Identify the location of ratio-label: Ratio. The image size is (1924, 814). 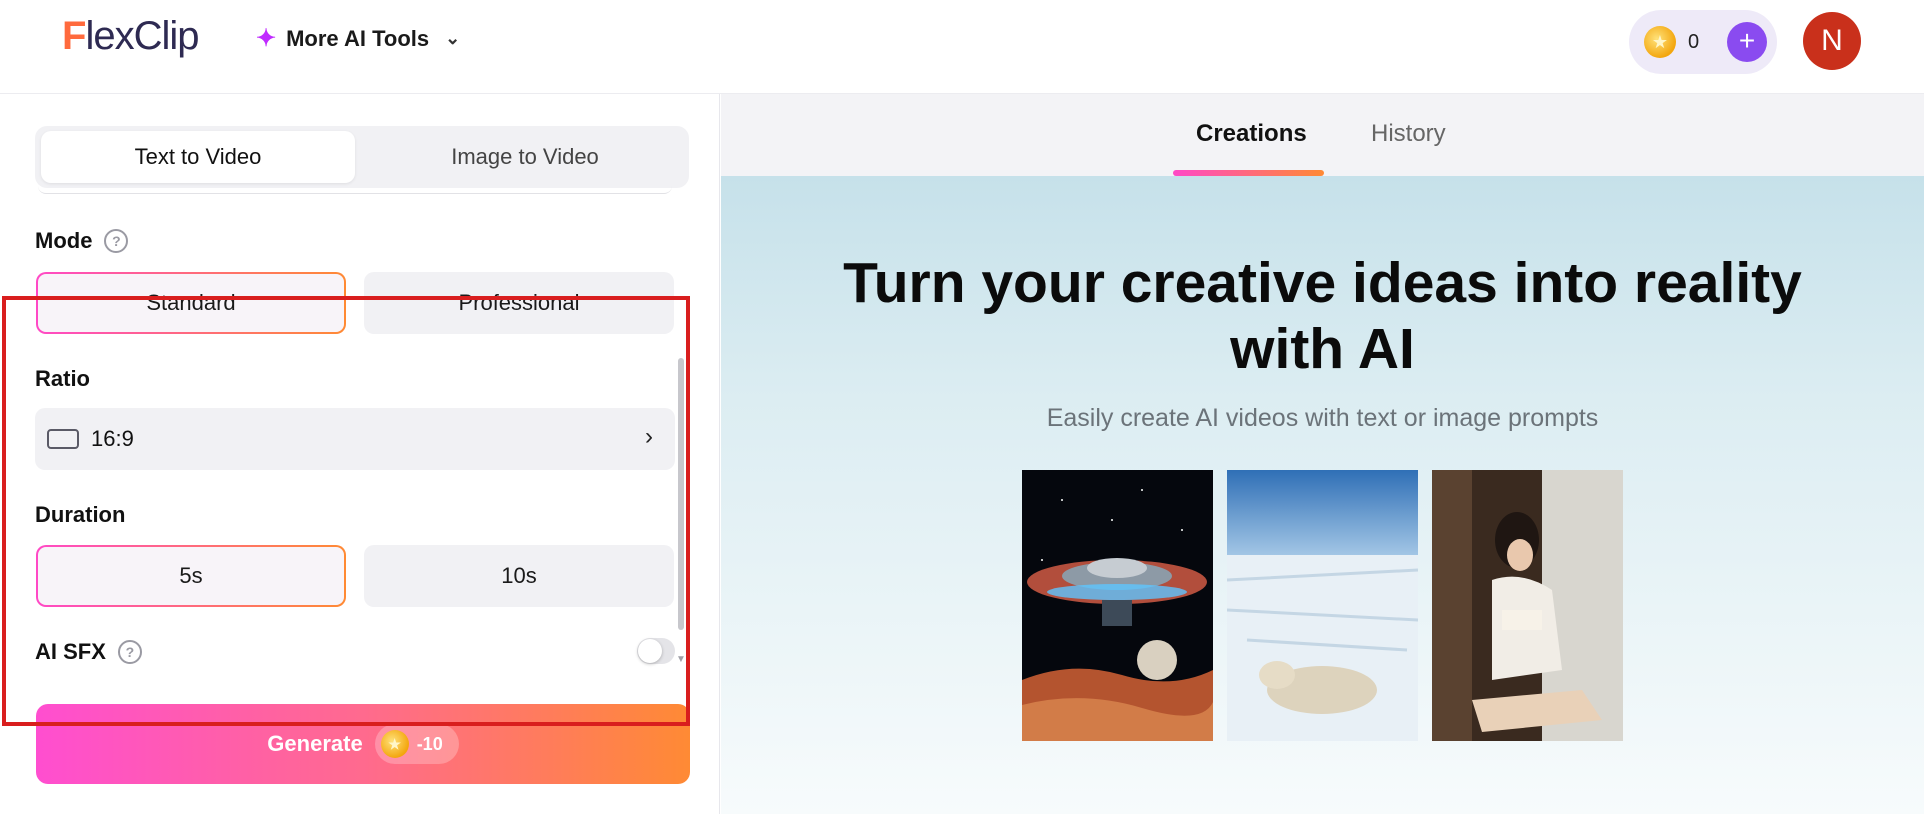
(62, 378).